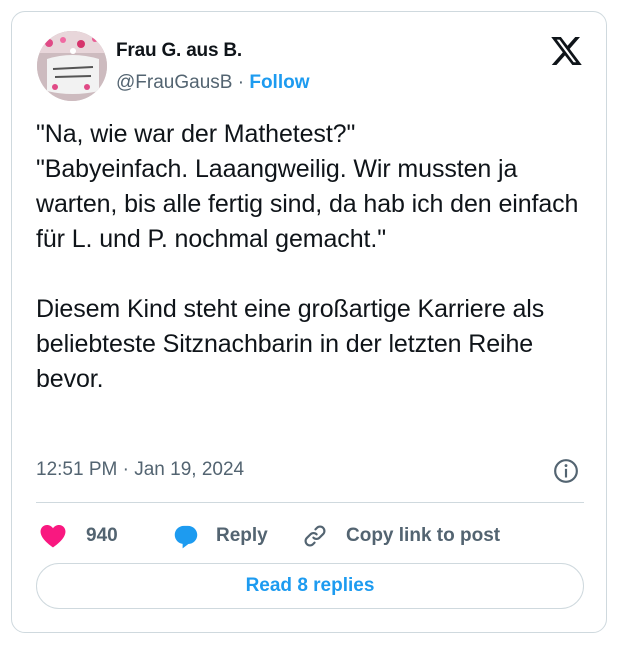  Describe the element at coordinates (140, 470) in the screenshot. I see `tweet-timestamp: 12:51 PM · Jan 19, 2024` at that location.